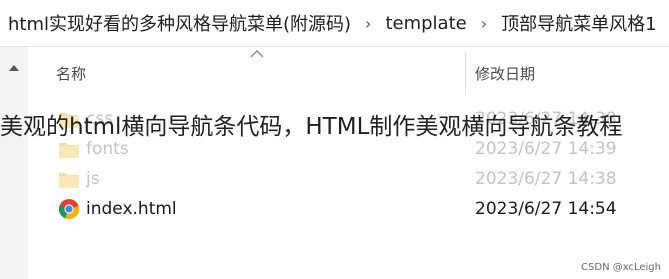 This screenshot has height=279, width=669. Describe the element at coordinates (578, 23) in the screenshot. I see `breadcrumb-item-current: 顶部导航菜单风格1` at that location.